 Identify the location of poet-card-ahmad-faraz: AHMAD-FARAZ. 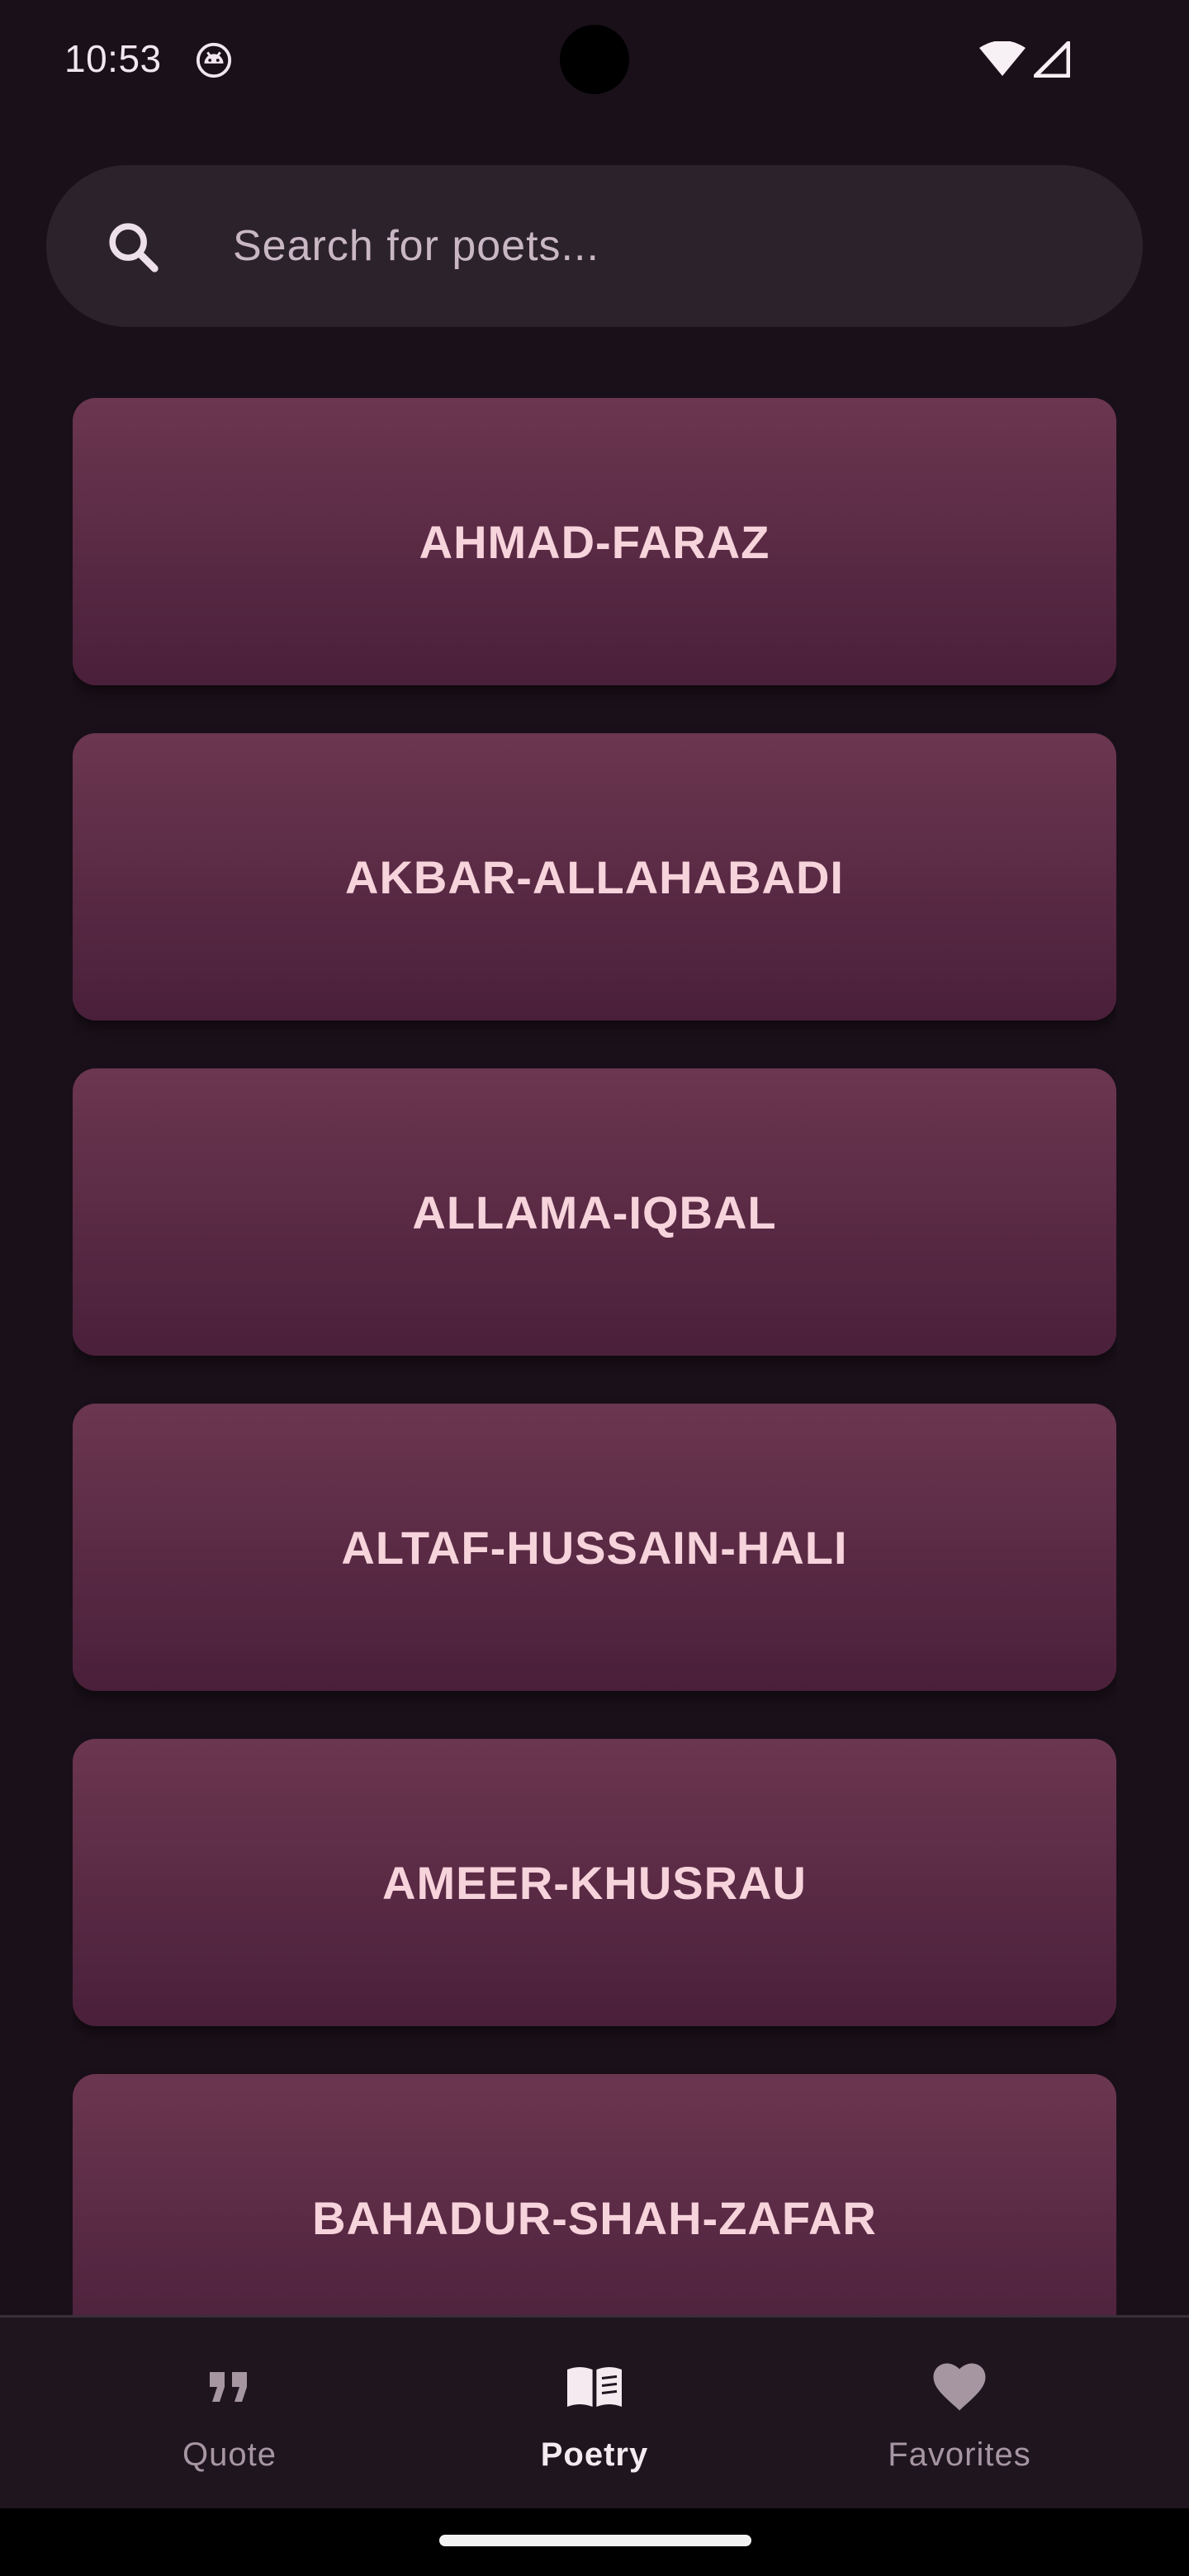
(594, 541).